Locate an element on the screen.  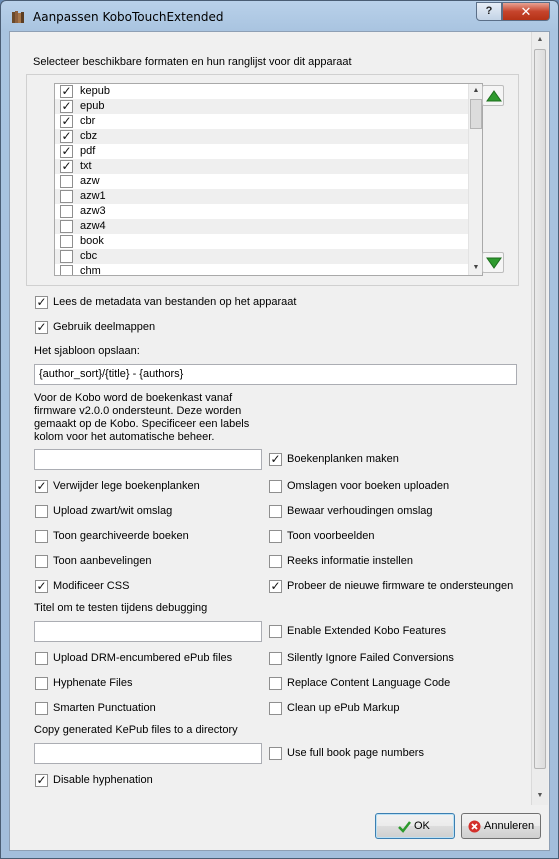
format-list-item: book is located at coordinates (261, 241).